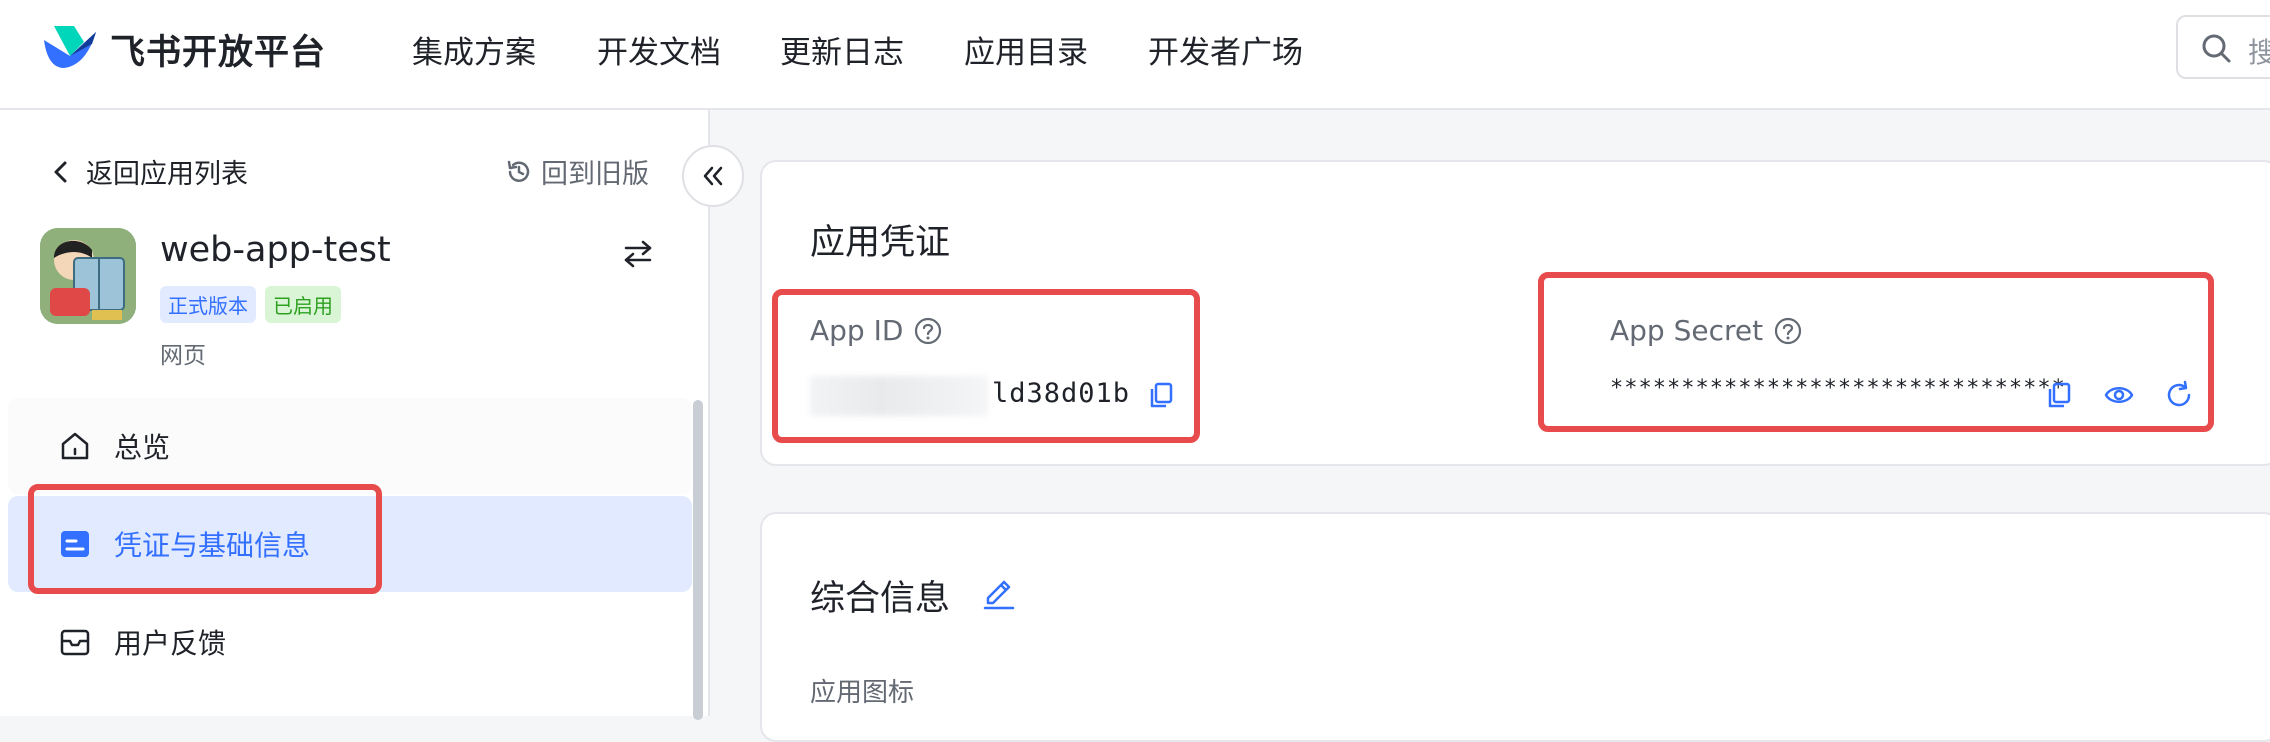 The image size is (2270, 742). I want to click on home-icon, so click(75, 446).